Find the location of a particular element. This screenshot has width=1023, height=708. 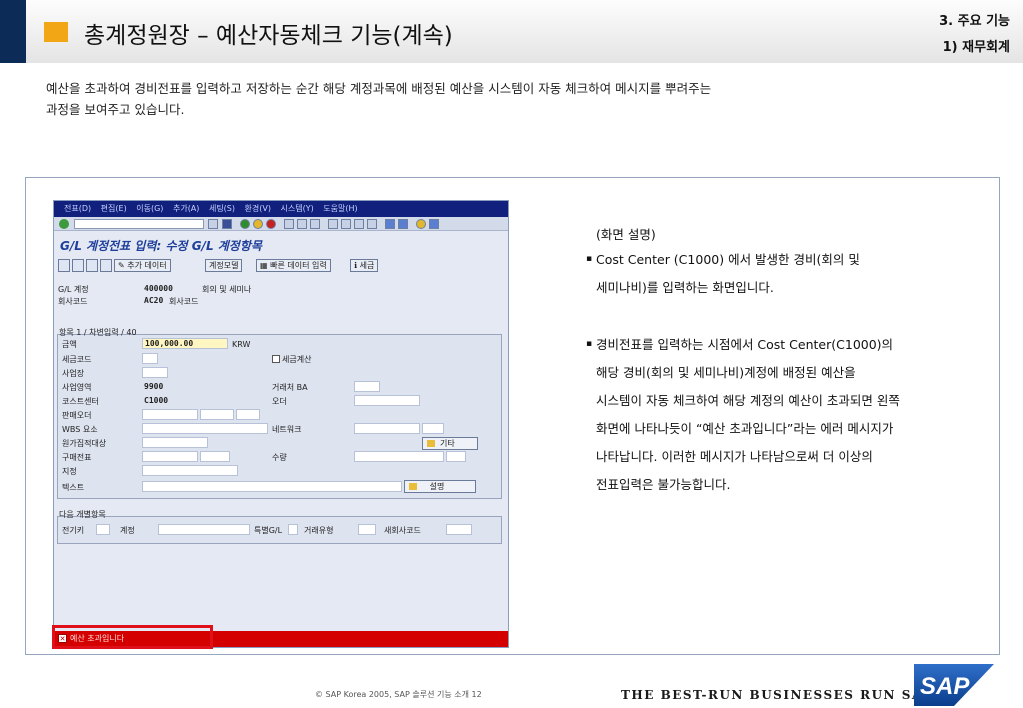

exit-icon is located at coordinates (258, 224).